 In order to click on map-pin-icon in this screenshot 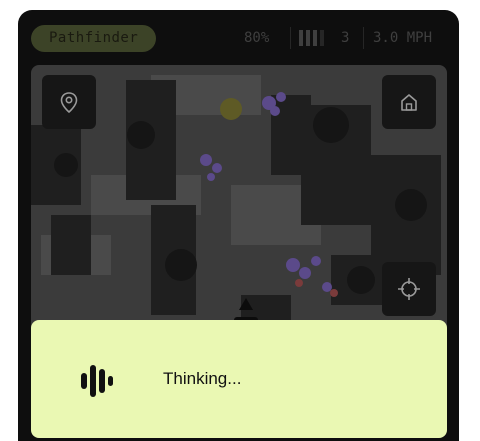, I will do `click(69, 103)`.